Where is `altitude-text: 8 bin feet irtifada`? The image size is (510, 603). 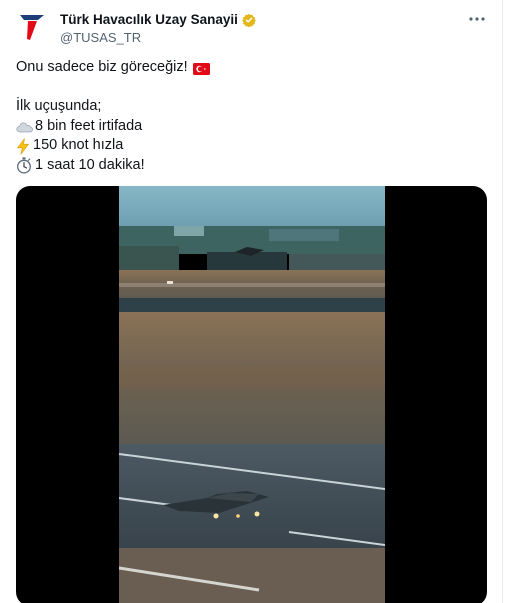
altitude-text: 8 bin feet irtifada is located at coordinates (89, 125).